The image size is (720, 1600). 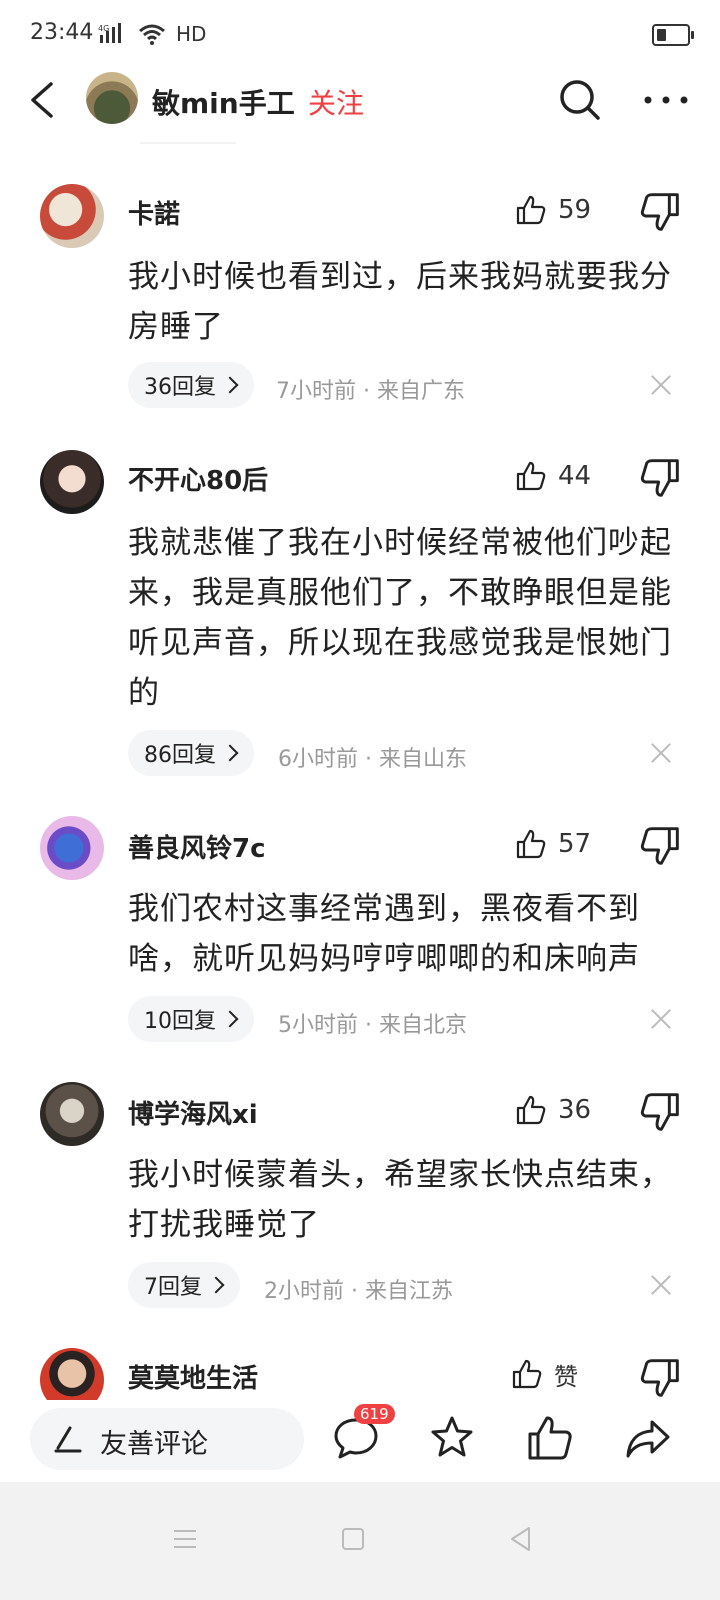 What do you see at coordinates (566, 1376) in the screenshot?
I see `like-count: 赞` at bounding box center [566, 1376].